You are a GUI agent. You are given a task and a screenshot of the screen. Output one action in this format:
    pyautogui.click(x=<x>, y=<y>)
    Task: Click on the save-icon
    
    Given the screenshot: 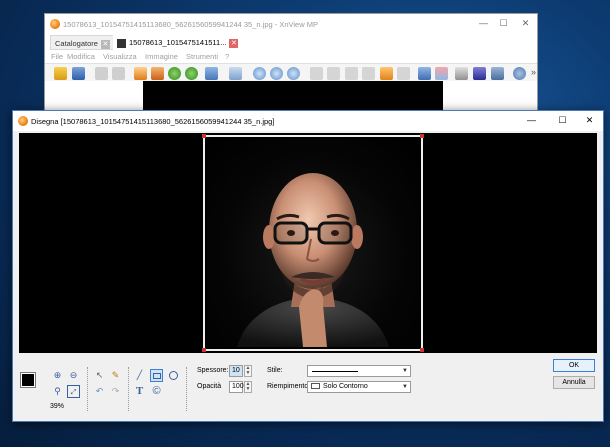 What is the action you would take?
    pyautogui.click(x=78, y=73)
    